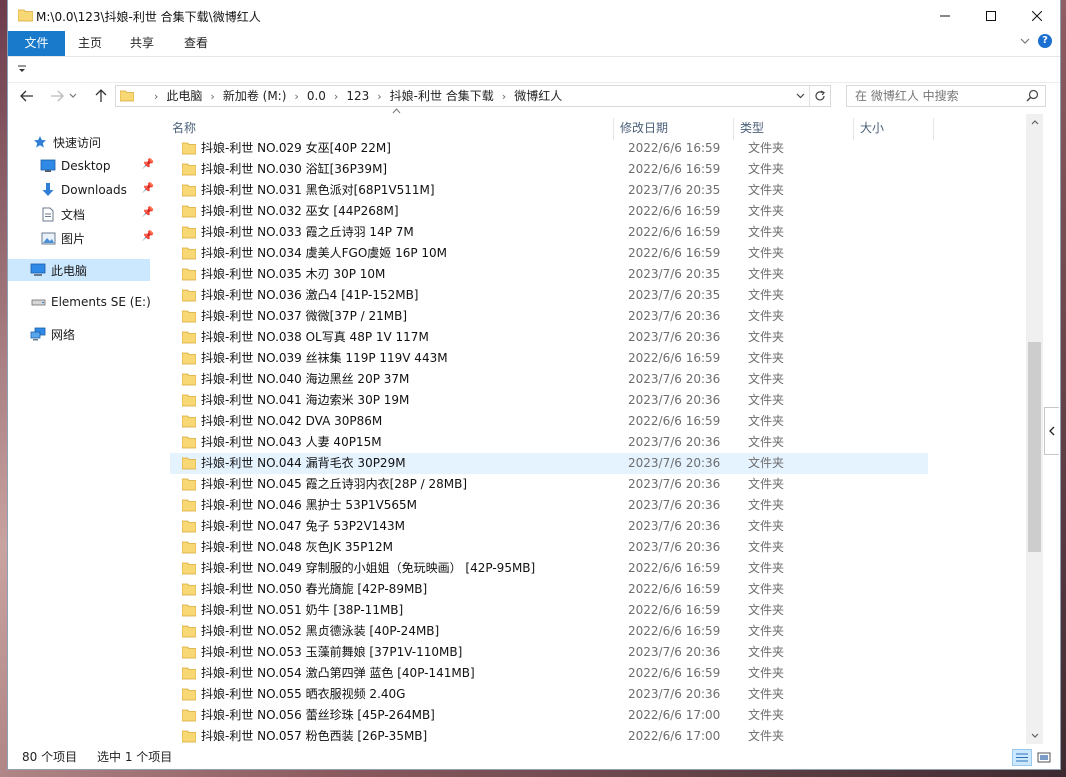  What do you see at coordinates (800, 96) in the screenshot?
I see `address-history-button` at bounding box center [800, 96].